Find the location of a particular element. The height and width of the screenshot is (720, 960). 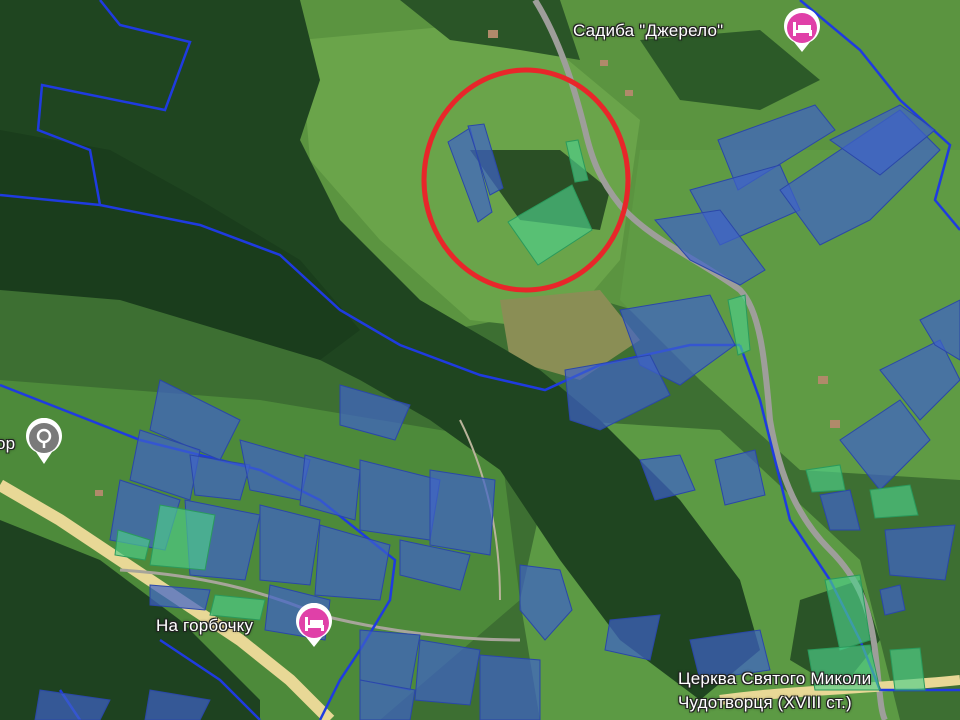

place-label-church-line2: Чудотворця (XVIII ст.) is located at coordinates (765, 703).